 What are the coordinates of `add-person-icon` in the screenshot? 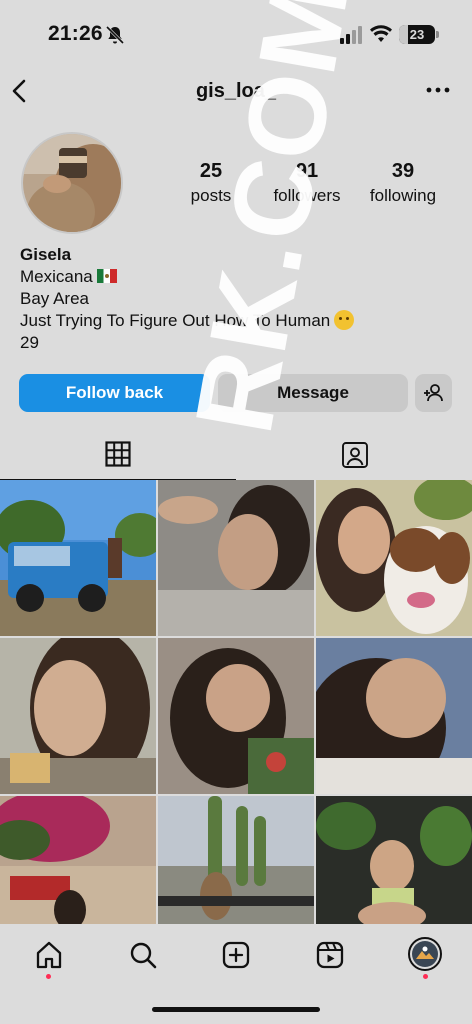 It's located at (433, 393).